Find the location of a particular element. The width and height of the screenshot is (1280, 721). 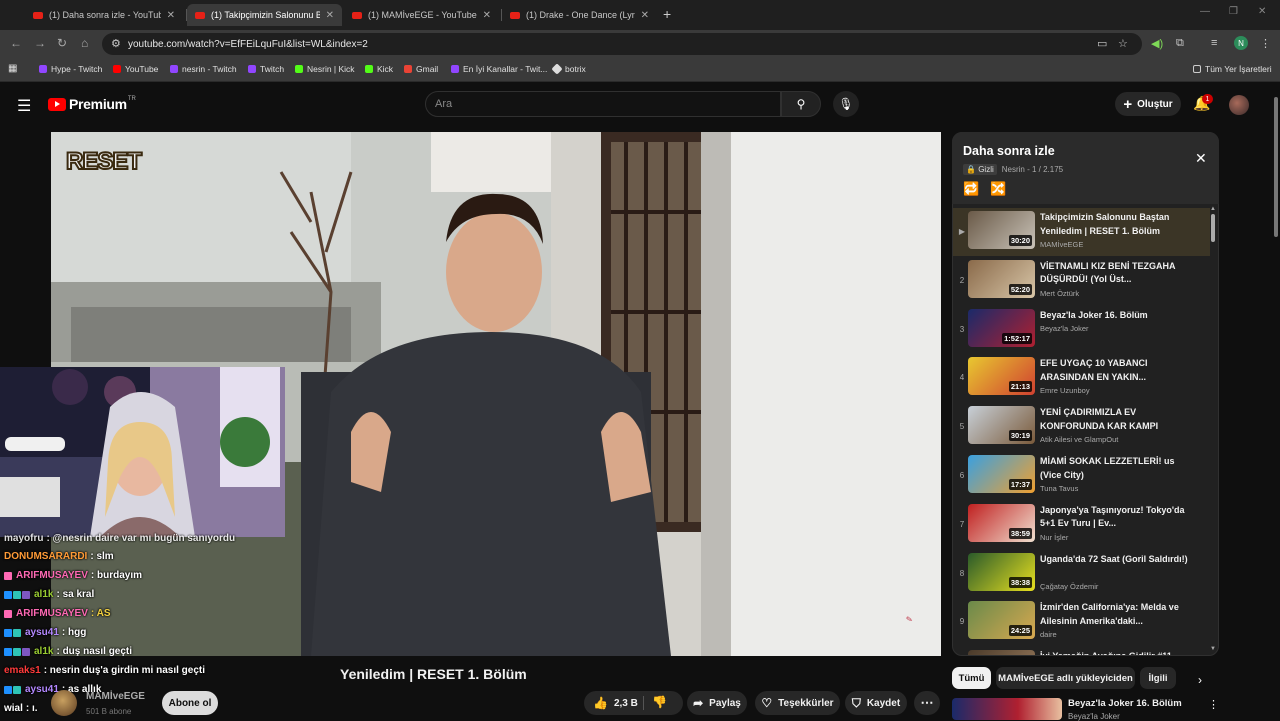

bookmark-item: Kick is located at coordinates (379, 69).